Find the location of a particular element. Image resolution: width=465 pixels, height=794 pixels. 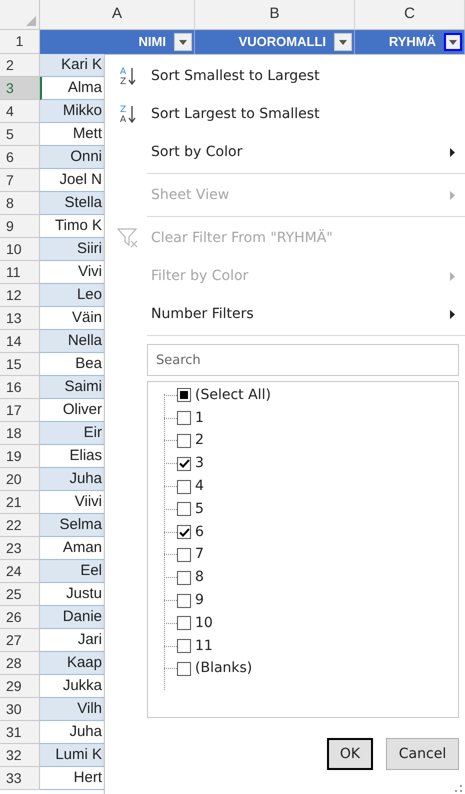

table-cell: Kari K is located at coordinates (72, 65).